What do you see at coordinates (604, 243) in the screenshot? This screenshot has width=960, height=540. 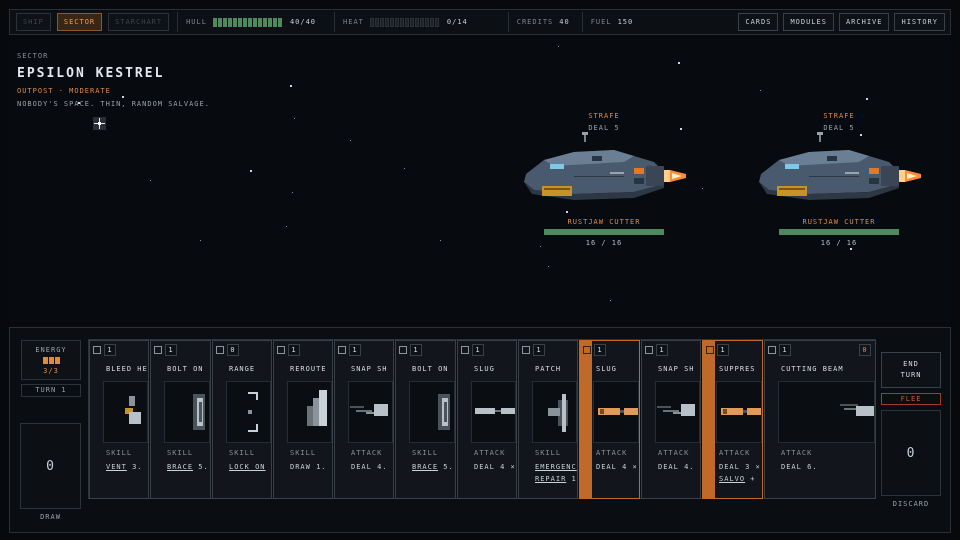 I see `enemy-hp-text: 16 / 16` at bounding box center [604, 243].